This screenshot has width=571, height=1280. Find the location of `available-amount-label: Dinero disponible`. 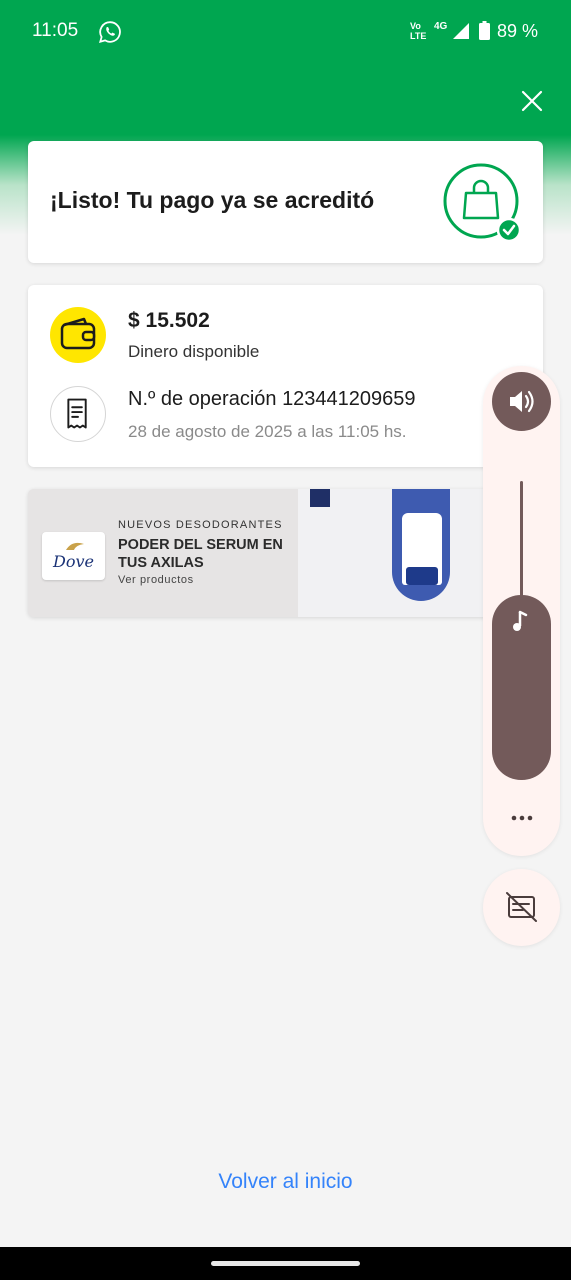

available-amount-label: Dinero disponible is located at coordinates (194, 351).